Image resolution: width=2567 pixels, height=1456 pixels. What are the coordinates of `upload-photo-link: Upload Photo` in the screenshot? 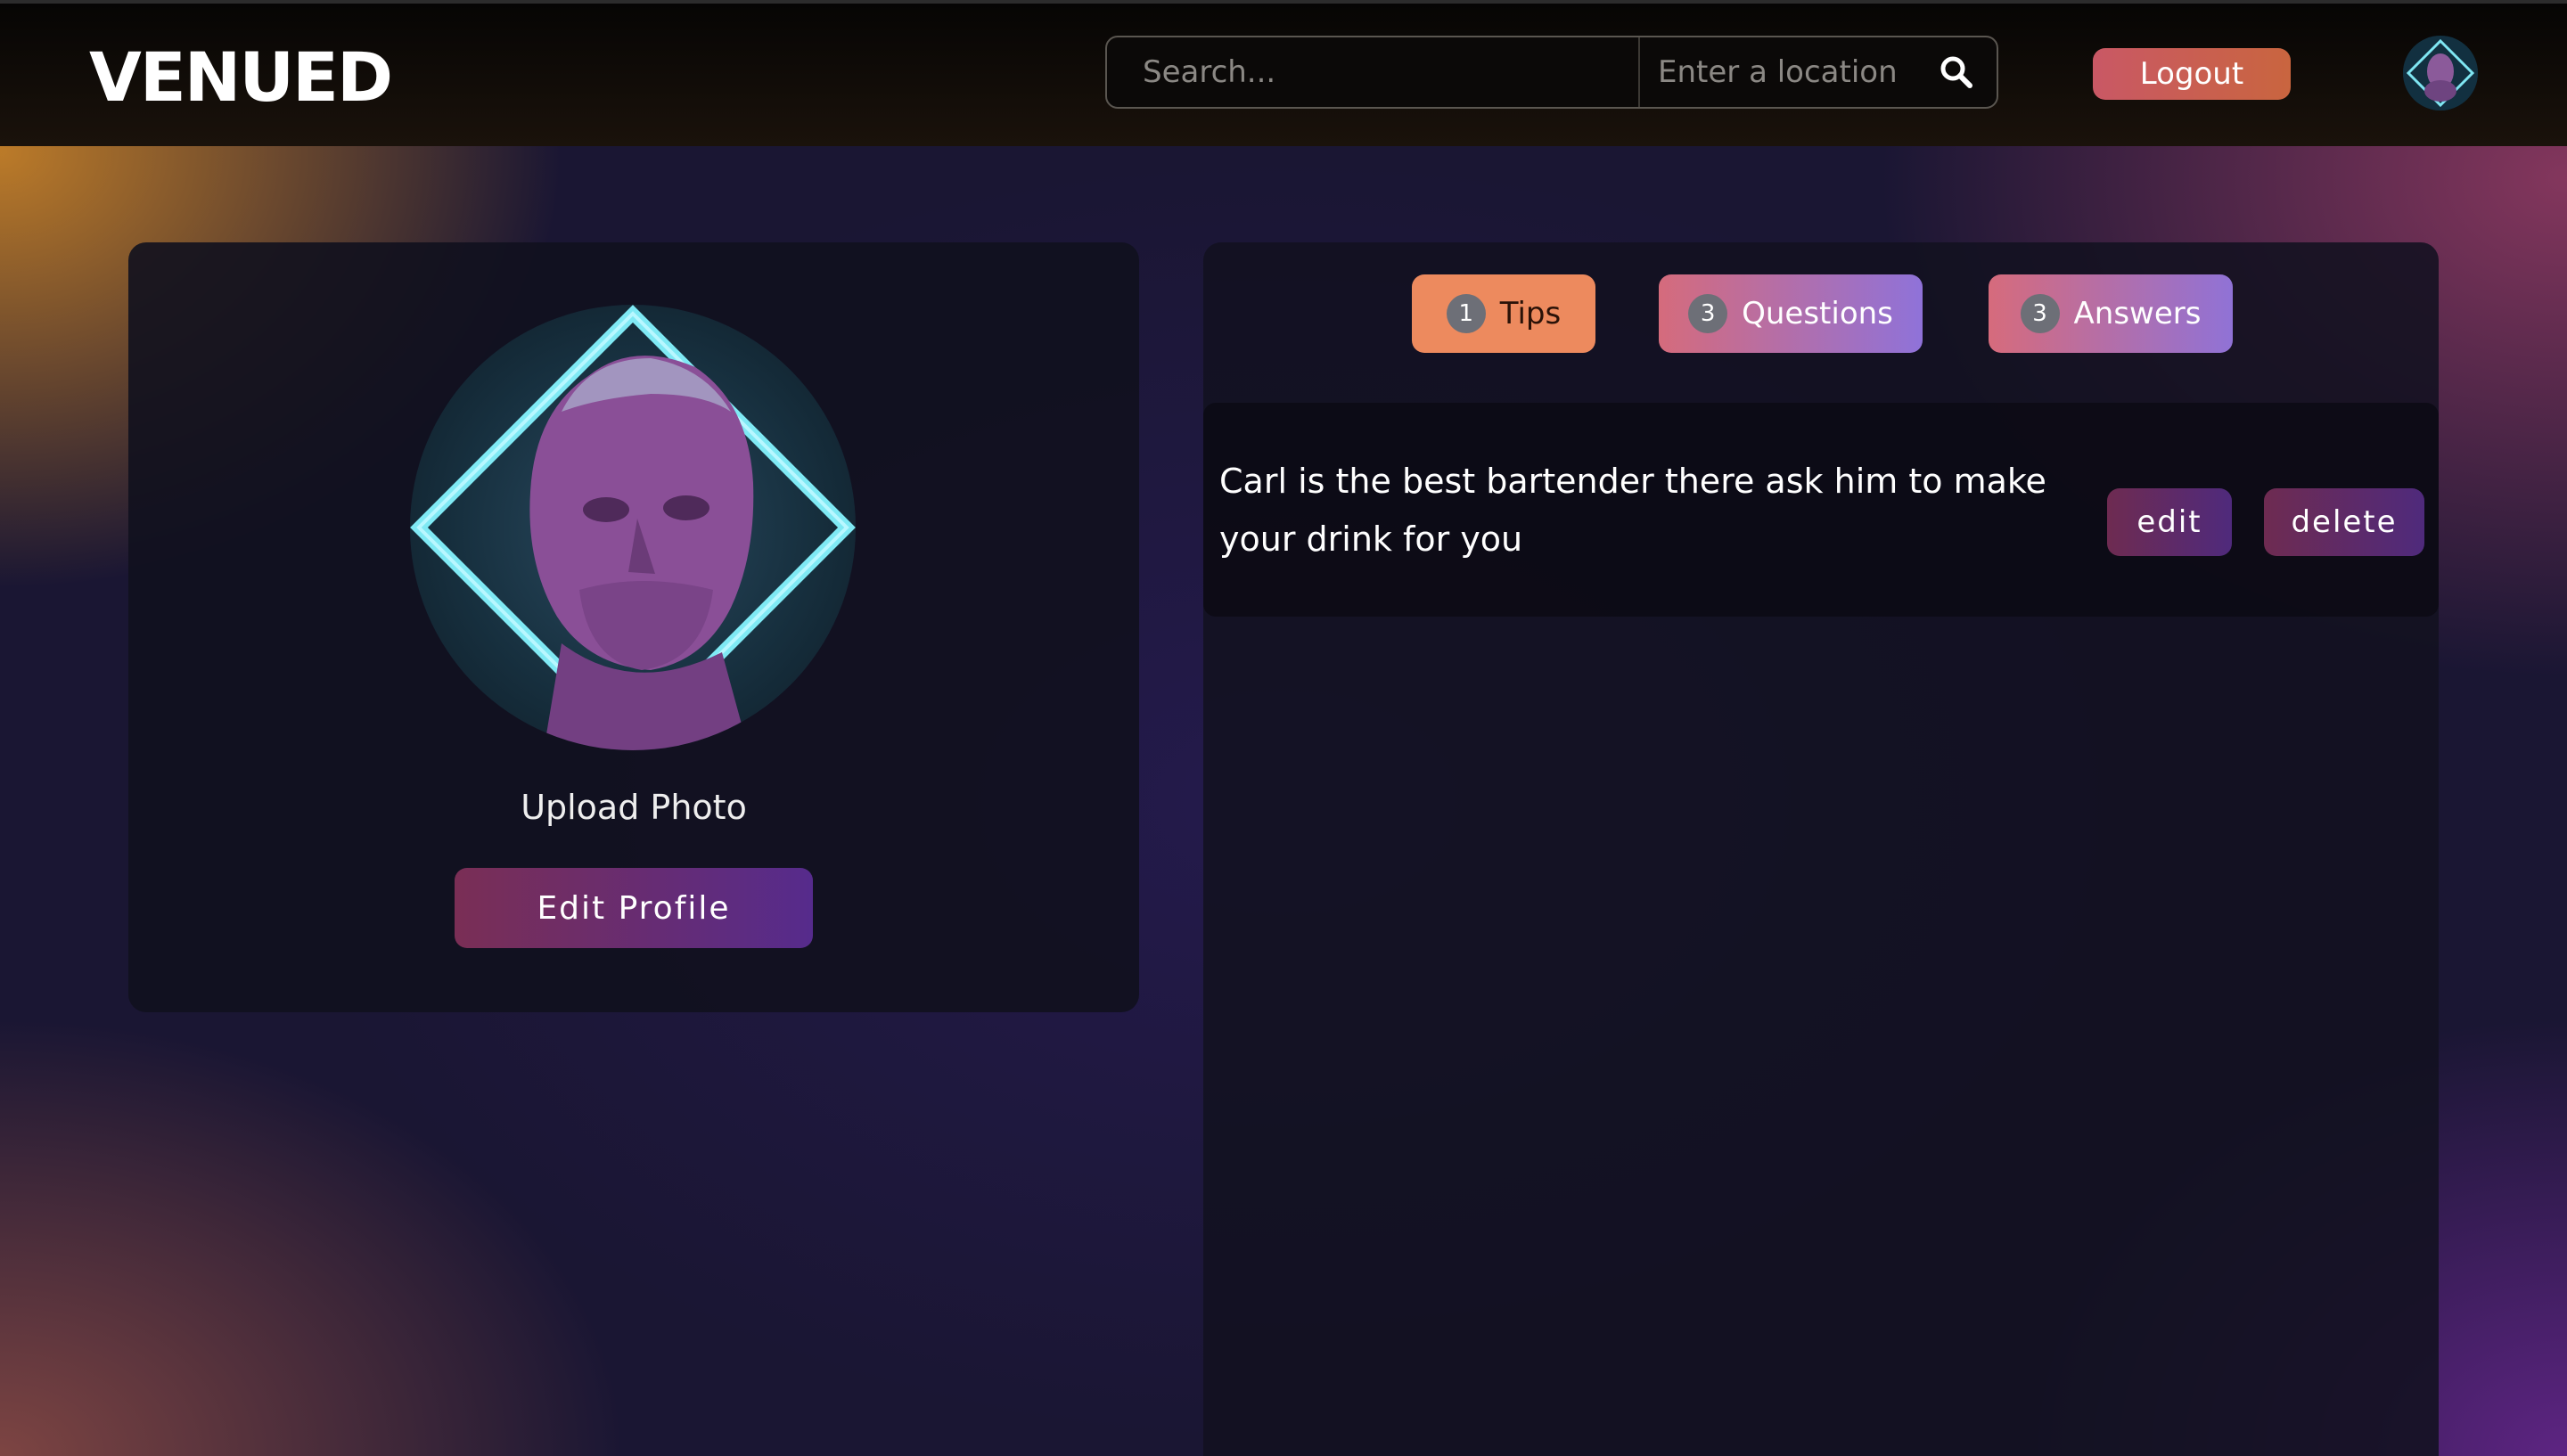 It's located at (633, 807).